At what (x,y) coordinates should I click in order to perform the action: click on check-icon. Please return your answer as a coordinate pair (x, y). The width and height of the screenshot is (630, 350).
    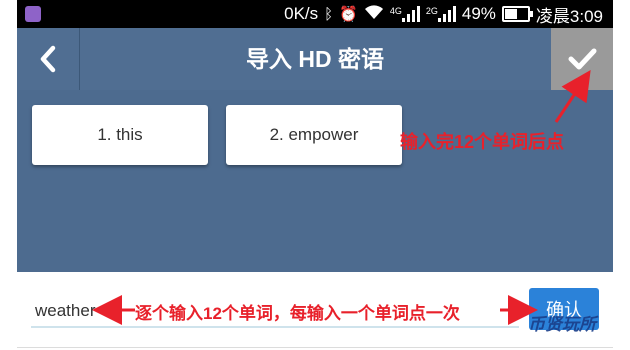
    Looking at the image, I should click on (582, 59).